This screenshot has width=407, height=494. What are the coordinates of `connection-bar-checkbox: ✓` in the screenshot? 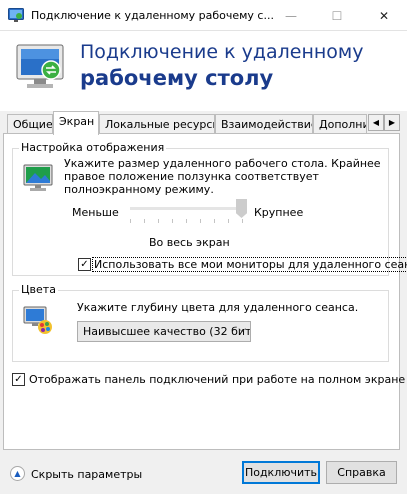 It's located at (18, 379).